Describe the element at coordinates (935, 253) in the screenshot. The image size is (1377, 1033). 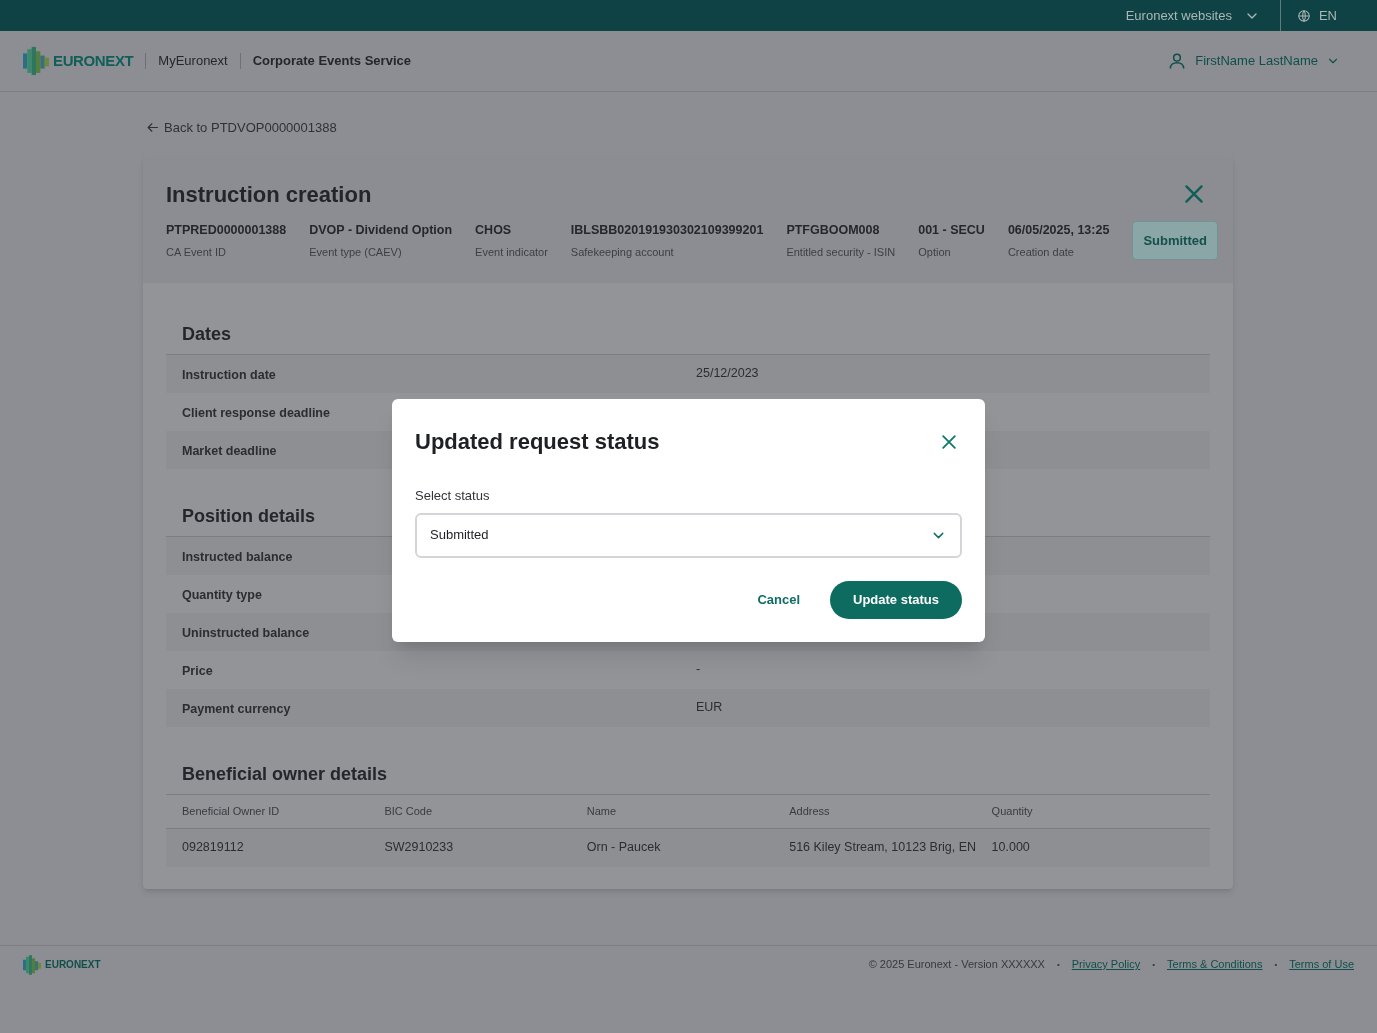
I see `field-label: Option` at that location.